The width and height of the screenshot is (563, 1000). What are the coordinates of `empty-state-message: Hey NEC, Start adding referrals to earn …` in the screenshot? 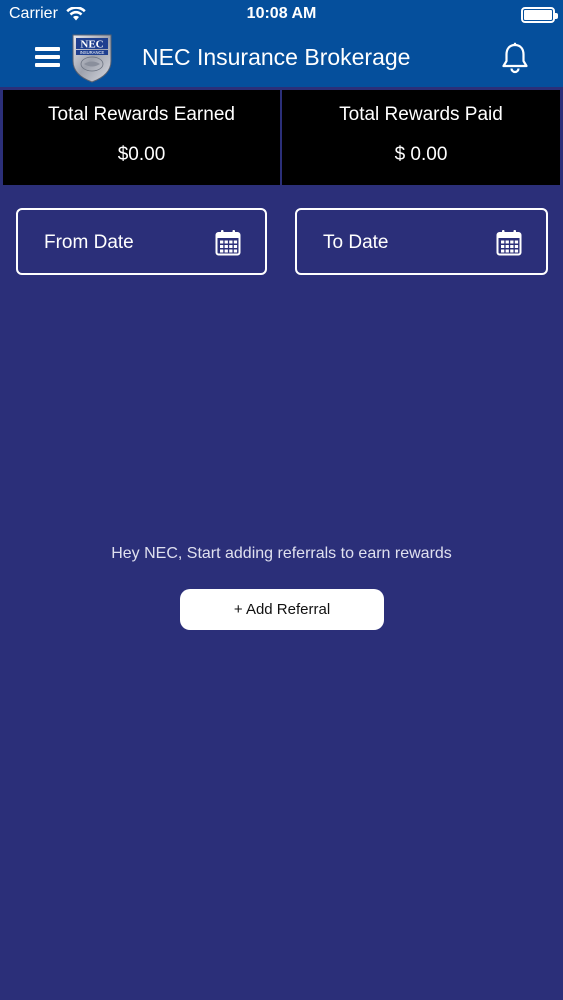 It's located at (281, 553).